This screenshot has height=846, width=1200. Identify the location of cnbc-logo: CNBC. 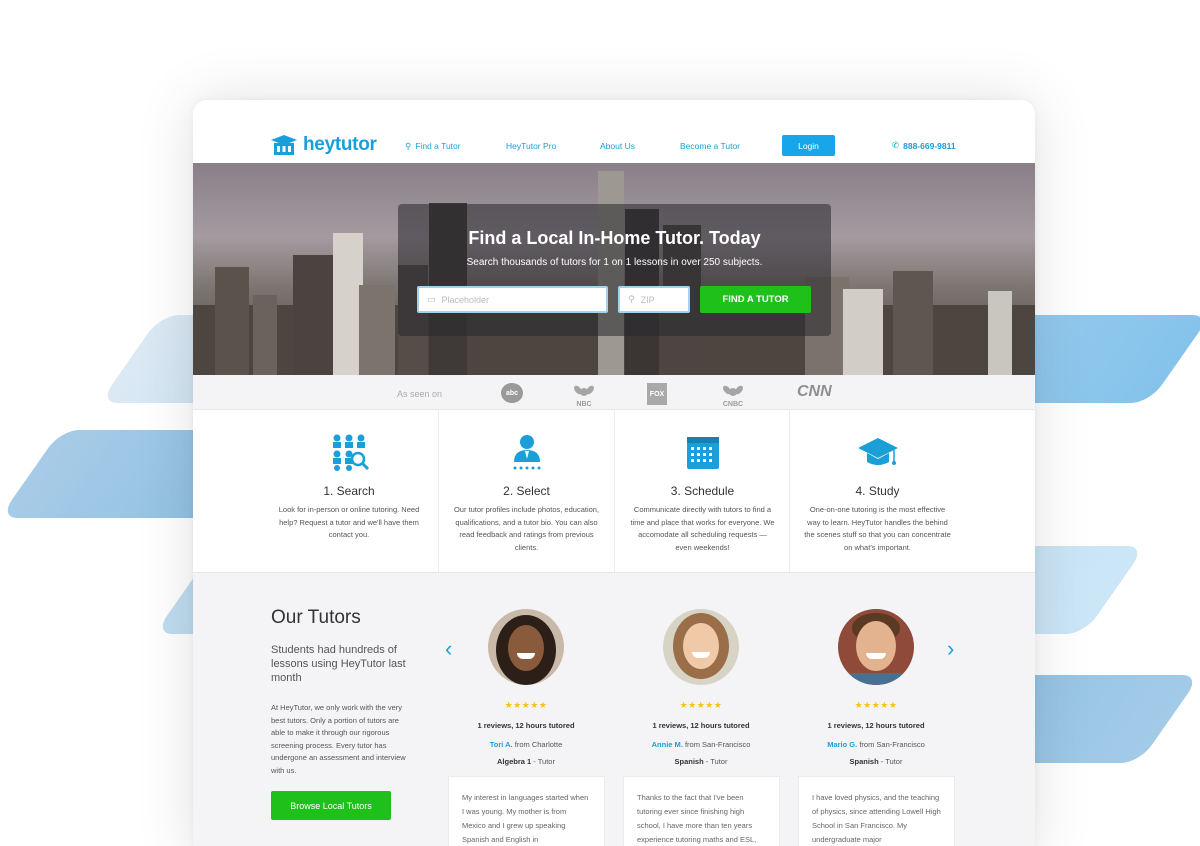
(733, 395).